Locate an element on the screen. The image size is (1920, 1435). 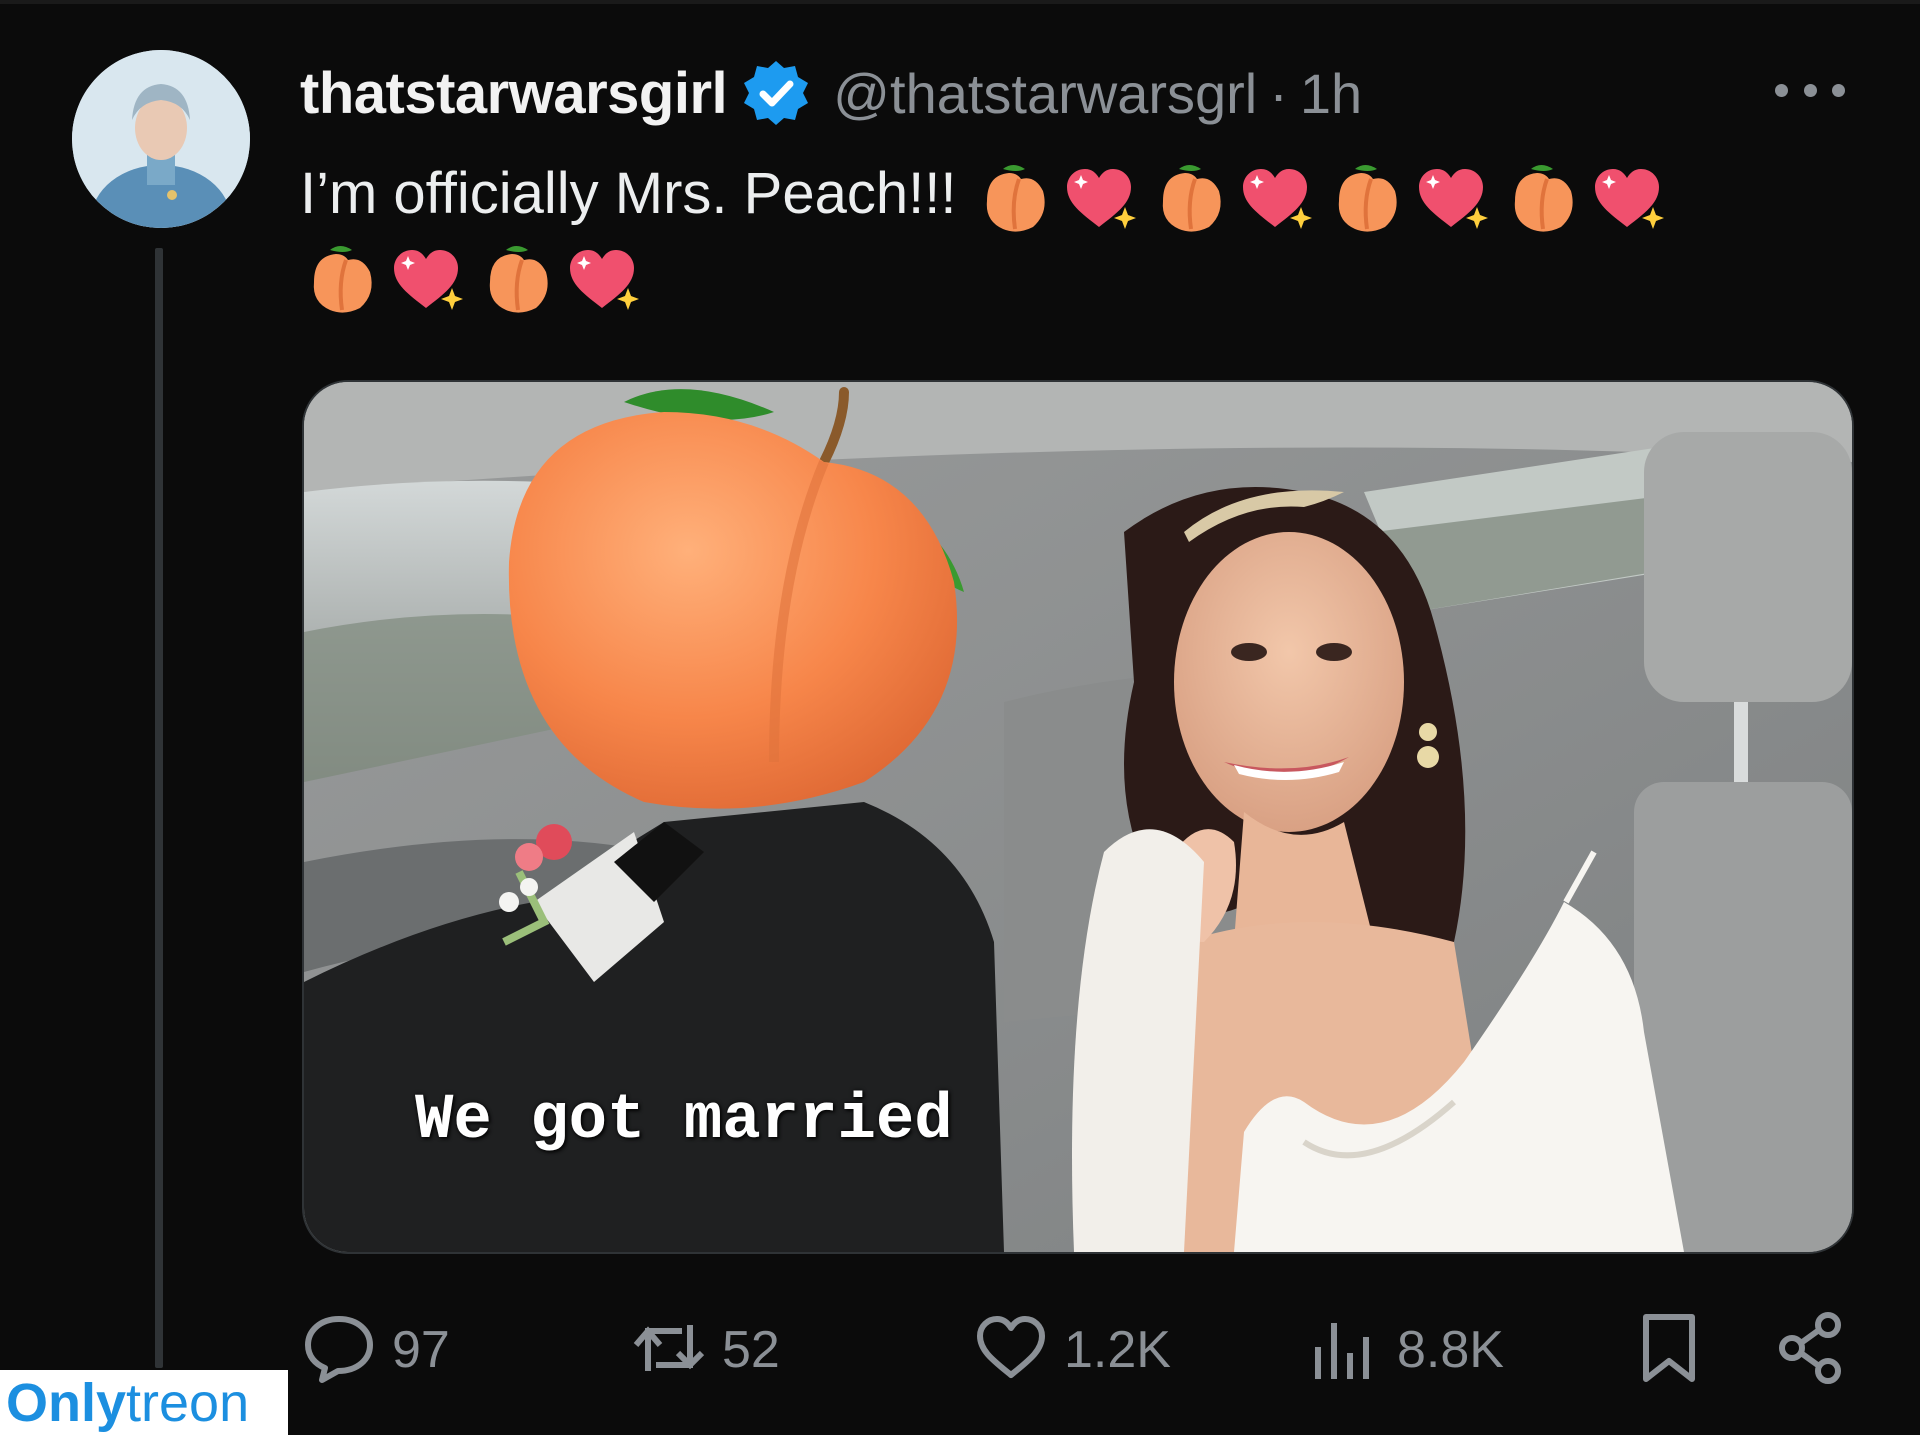
repost-arrows-icon is located at coordinates (669, 1350).